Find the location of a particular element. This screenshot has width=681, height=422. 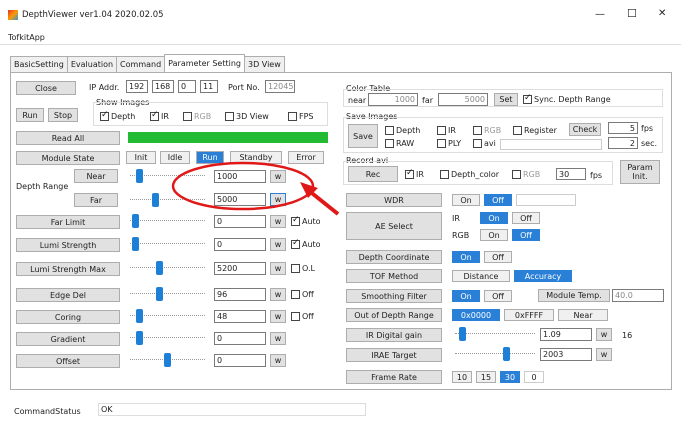

coring-slider is located at coordinates (167, 317).